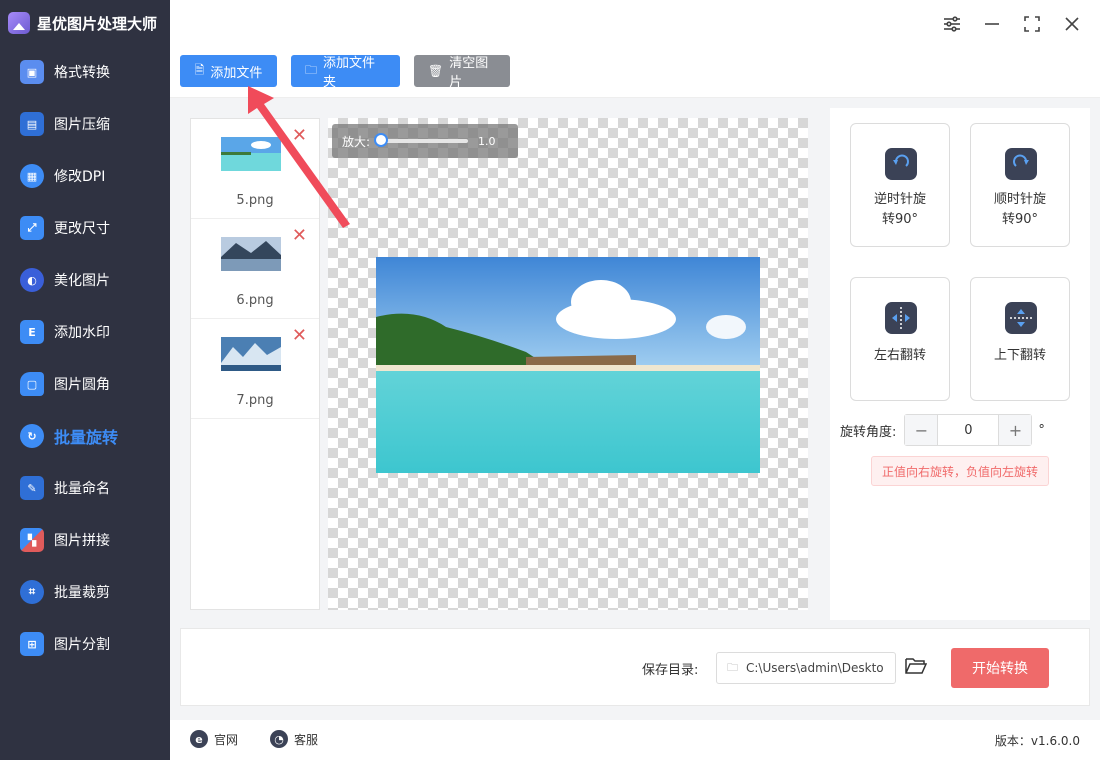  I want to click on folder-icon: 🗀, so click(311, 69).